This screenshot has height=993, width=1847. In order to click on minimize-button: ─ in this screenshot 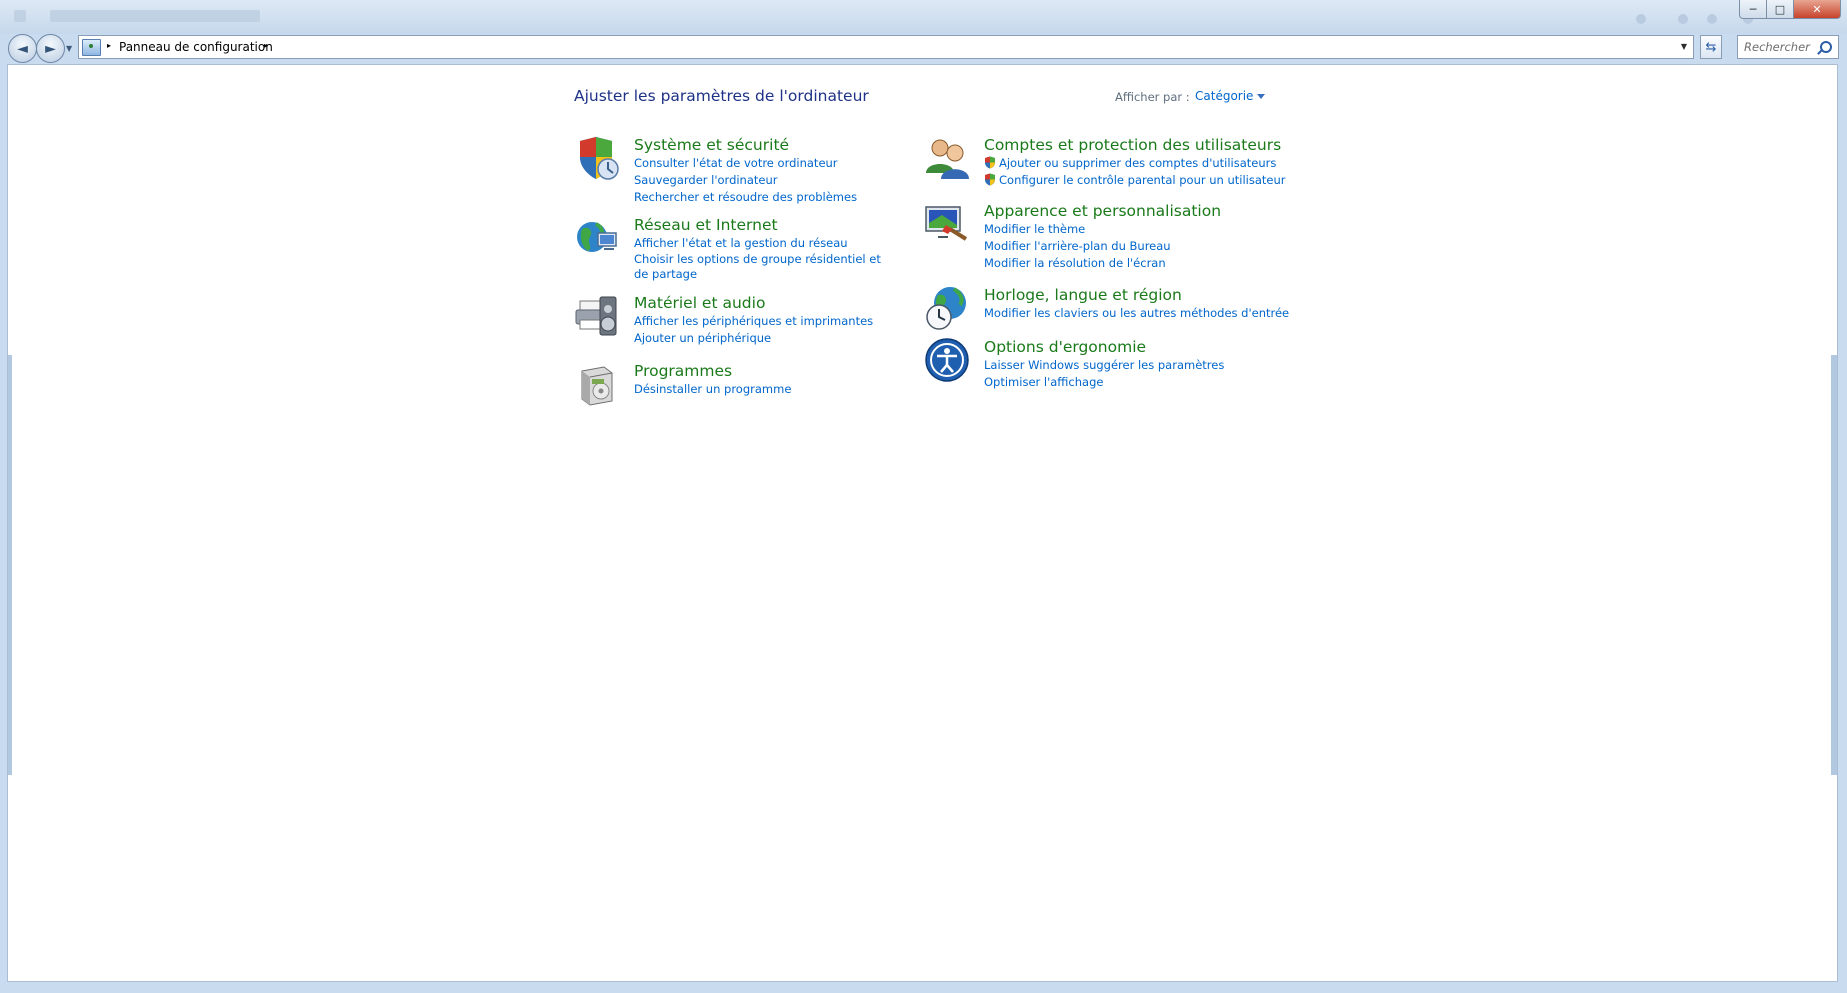, I will do `click(1753, 9)`.